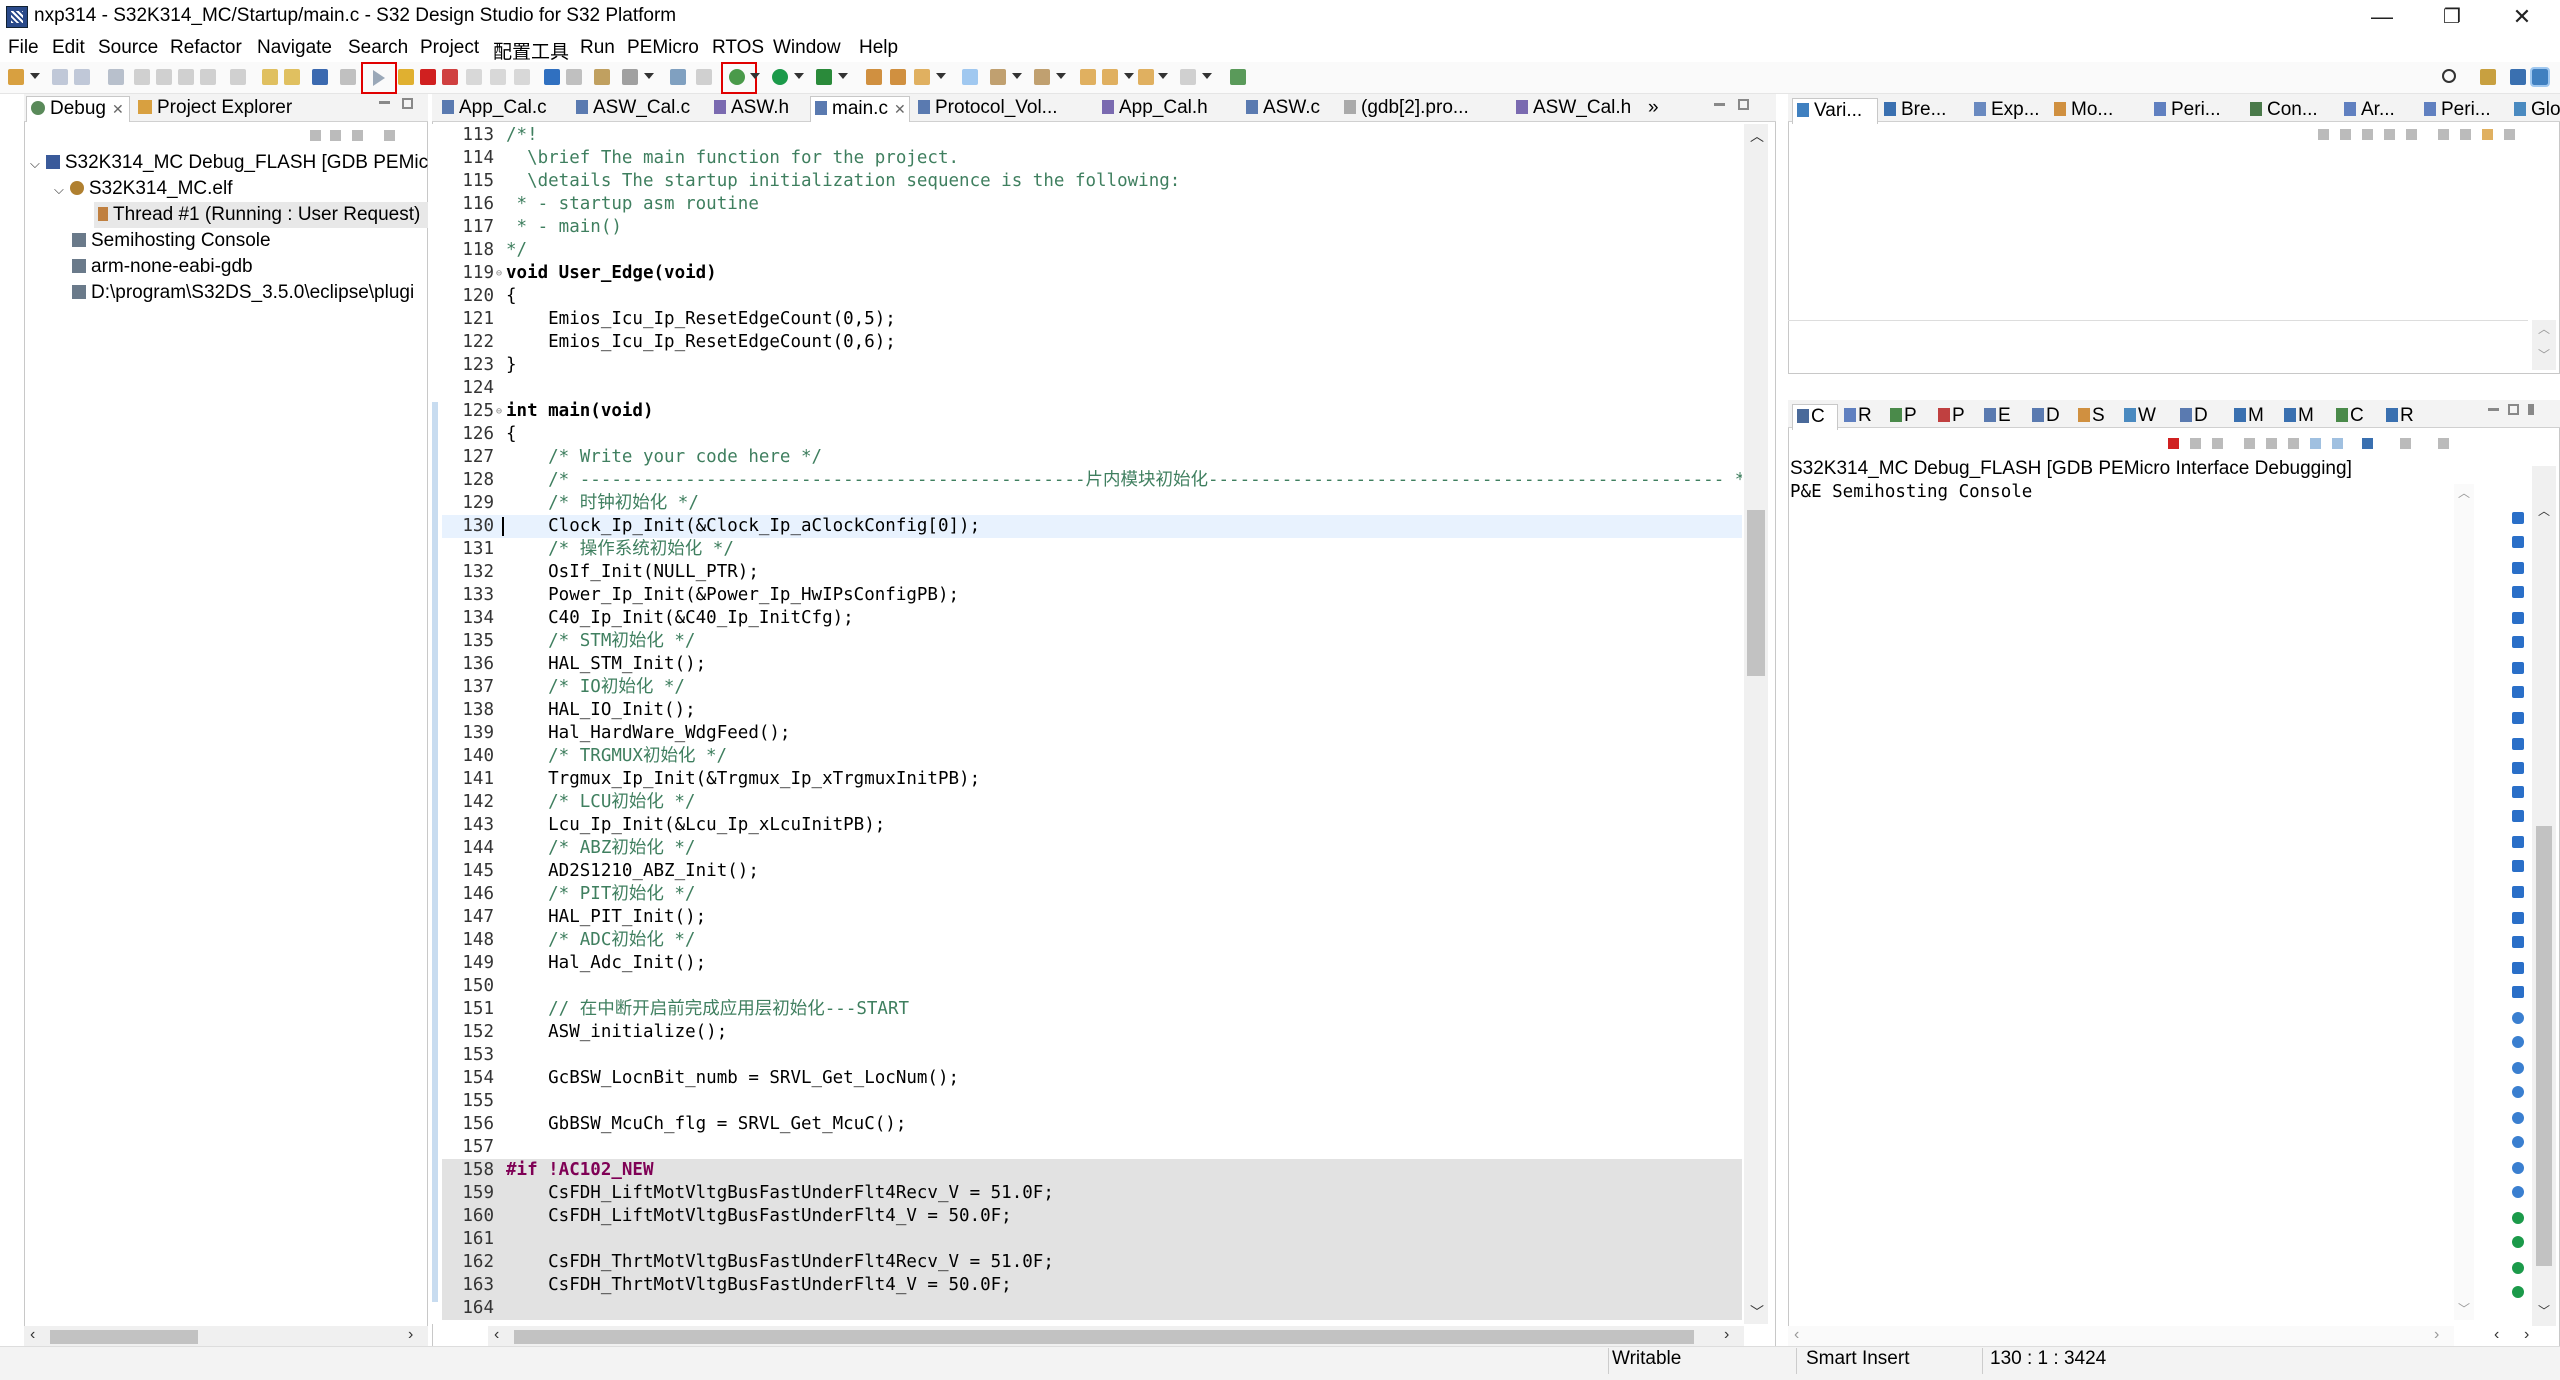 Image resolution: width=2560 pixels, height=1380 pixels. What do you see at coordinates (1092, 848) in the screenshot?
I see `code-line: 144 /* ABZ初始化 */` at bounding box center [1092, 848].